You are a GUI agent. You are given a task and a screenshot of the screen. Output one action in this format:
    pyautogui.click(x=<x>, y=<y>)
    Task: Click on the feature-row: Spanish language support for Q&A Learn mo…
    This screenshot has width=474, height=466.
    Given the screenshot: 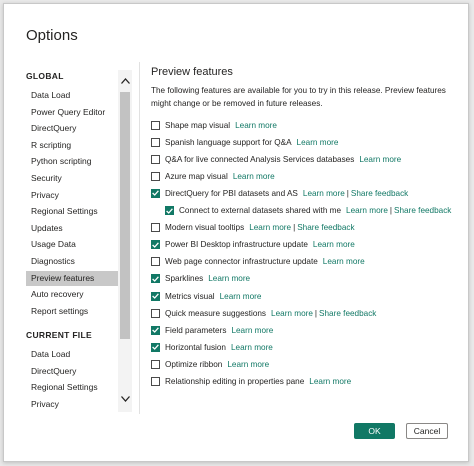 What is the action you would take?
    pyautogui.click(x=244, y=142)
    